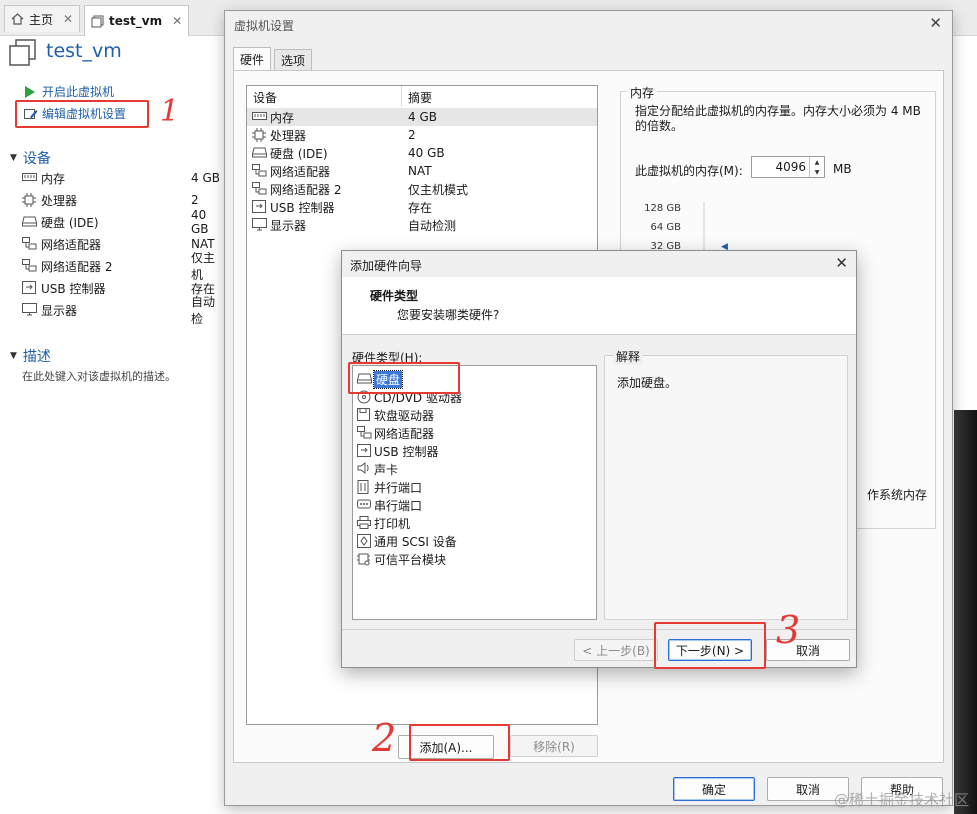  I want to click on hardware-type-label-text: 通用 SCSI 设备, so click(415, 541).